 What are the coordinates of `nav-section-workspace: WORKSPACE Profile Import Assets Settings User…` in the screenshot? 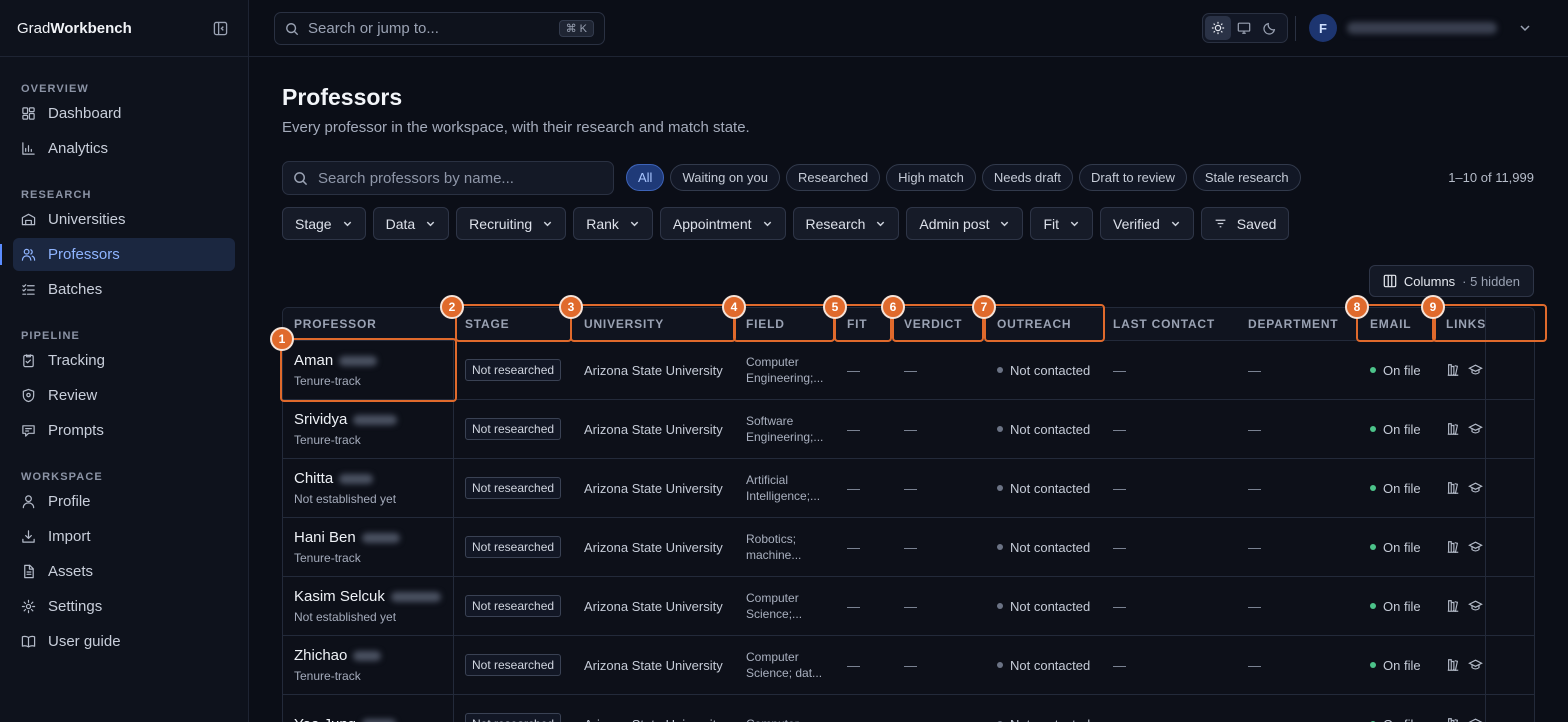 It's located at (124, 559).